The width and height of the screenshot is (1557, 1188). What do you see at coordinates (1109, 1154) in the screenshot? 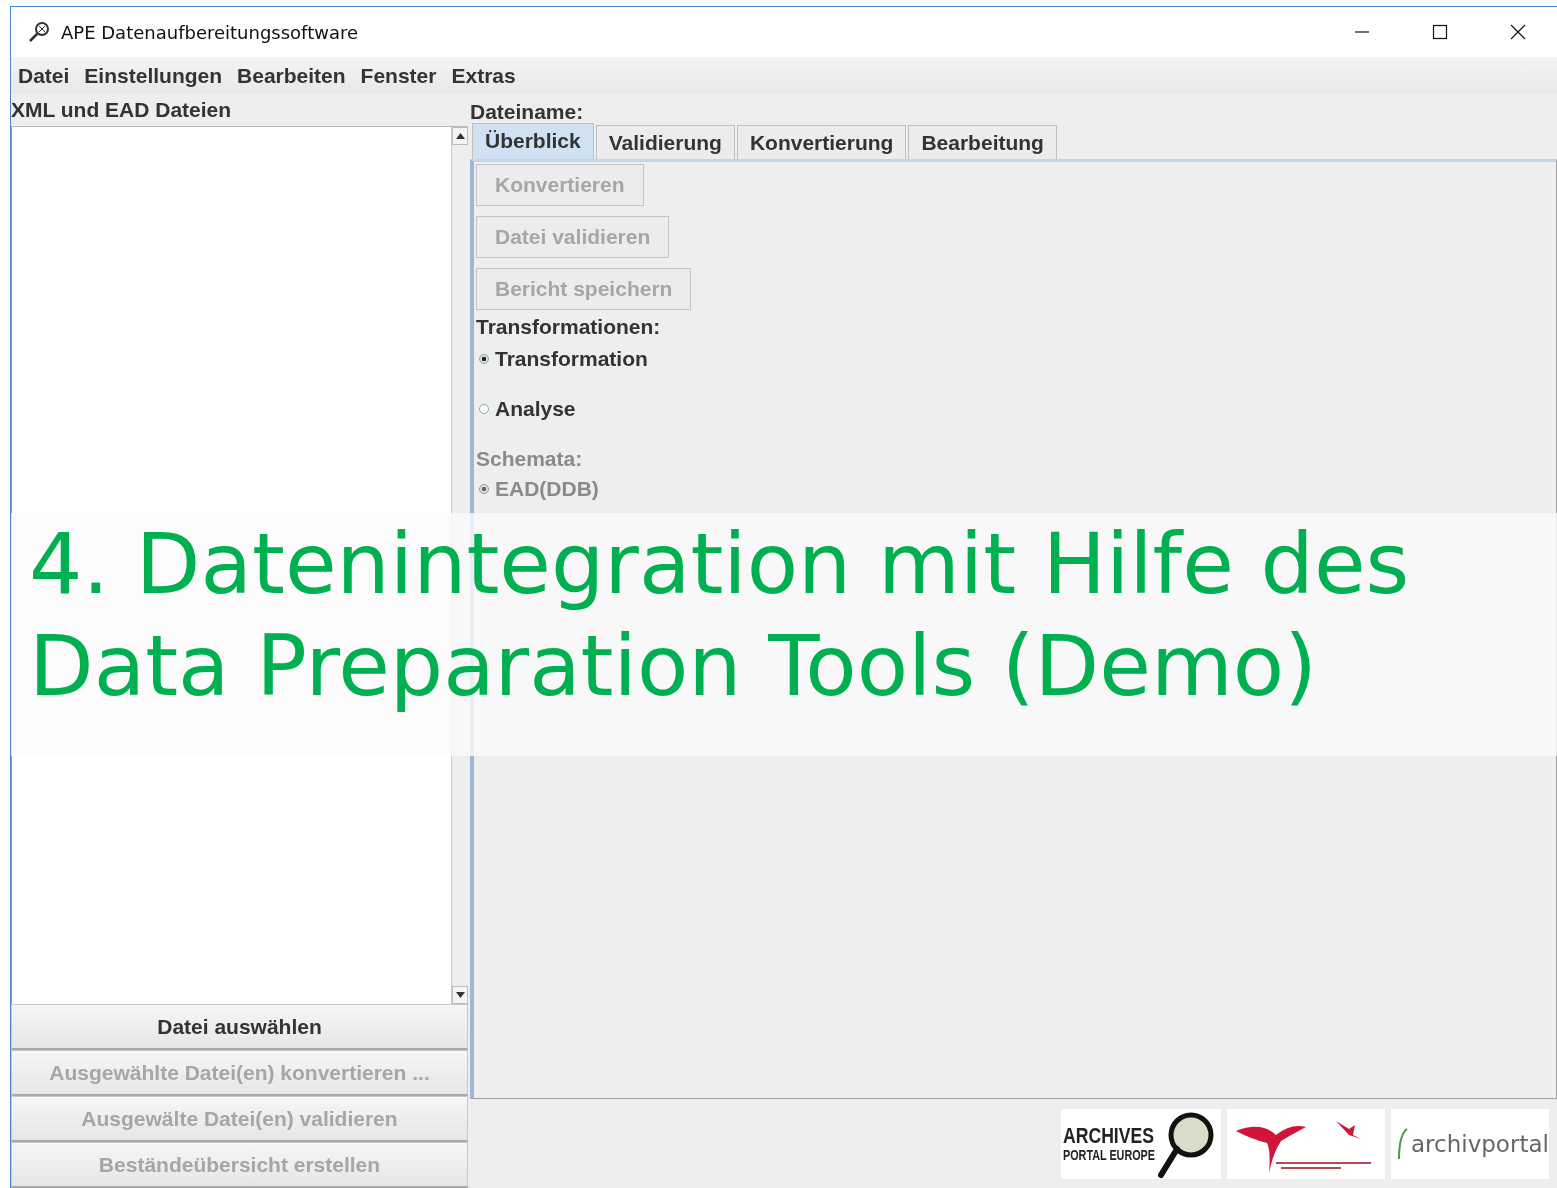
I see `logo-text: PORTAL EUROPE` at bounding box center [1109, 1154].